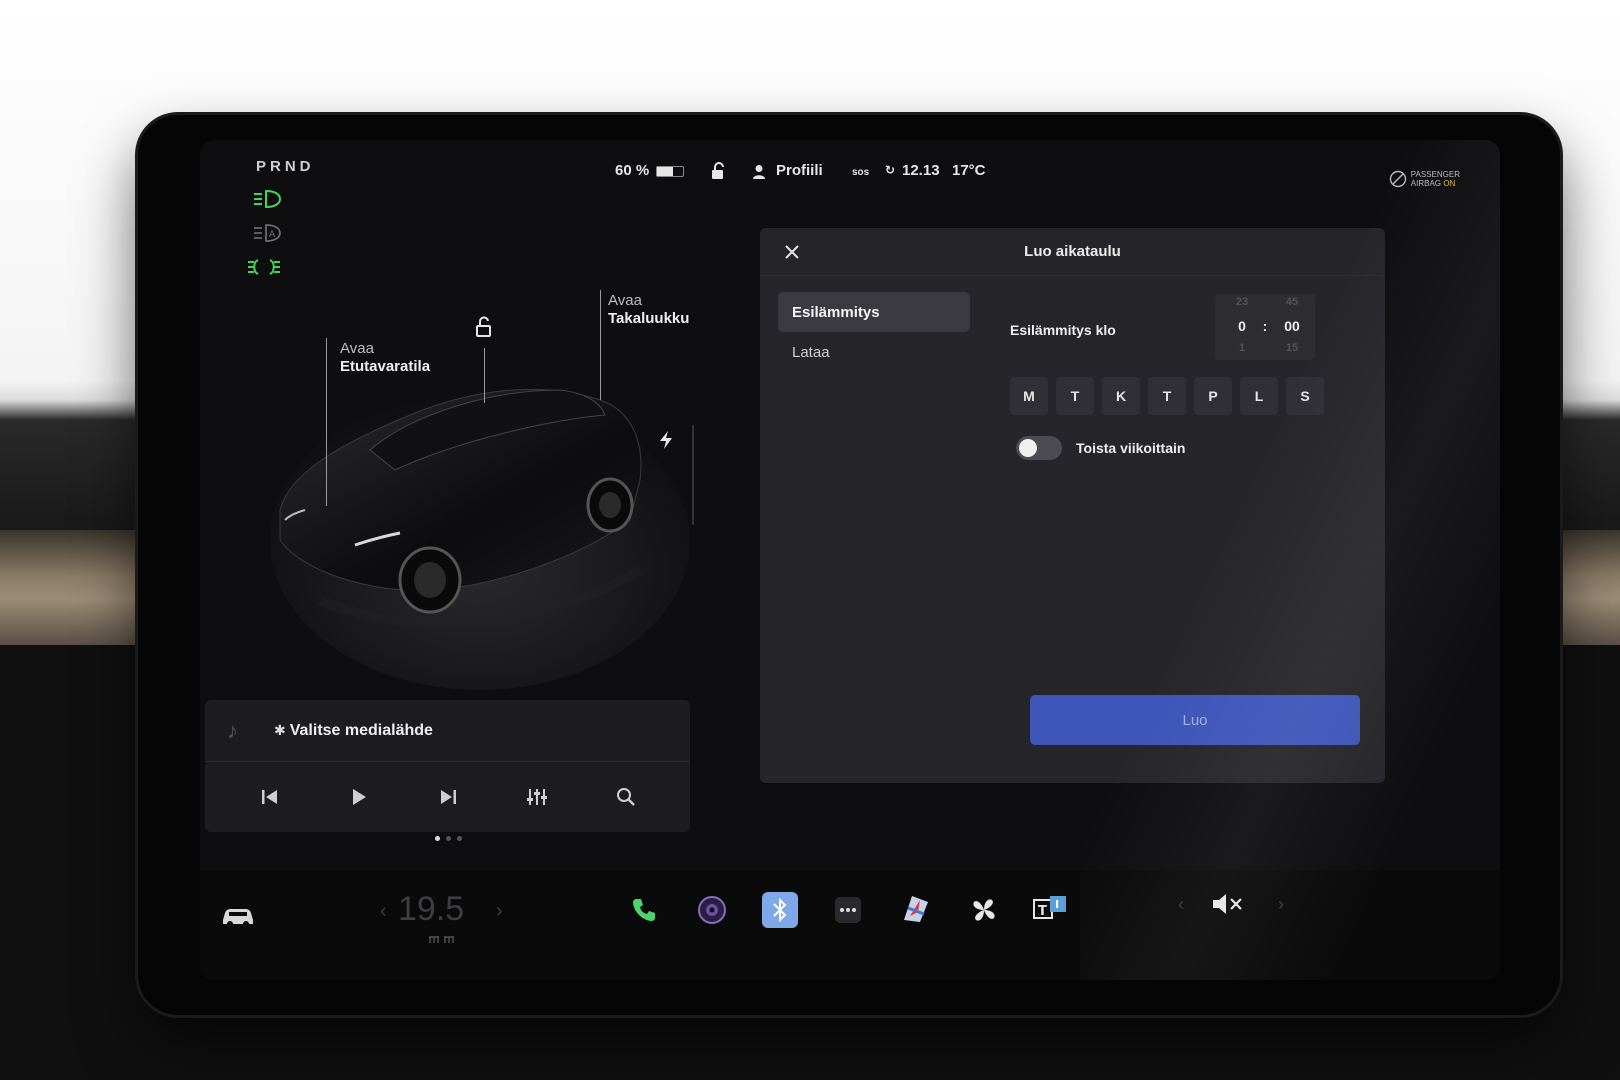 The height and width of the screenshot is (1080, 1620). I want to click on svg-text: I, so click(1057, 904).